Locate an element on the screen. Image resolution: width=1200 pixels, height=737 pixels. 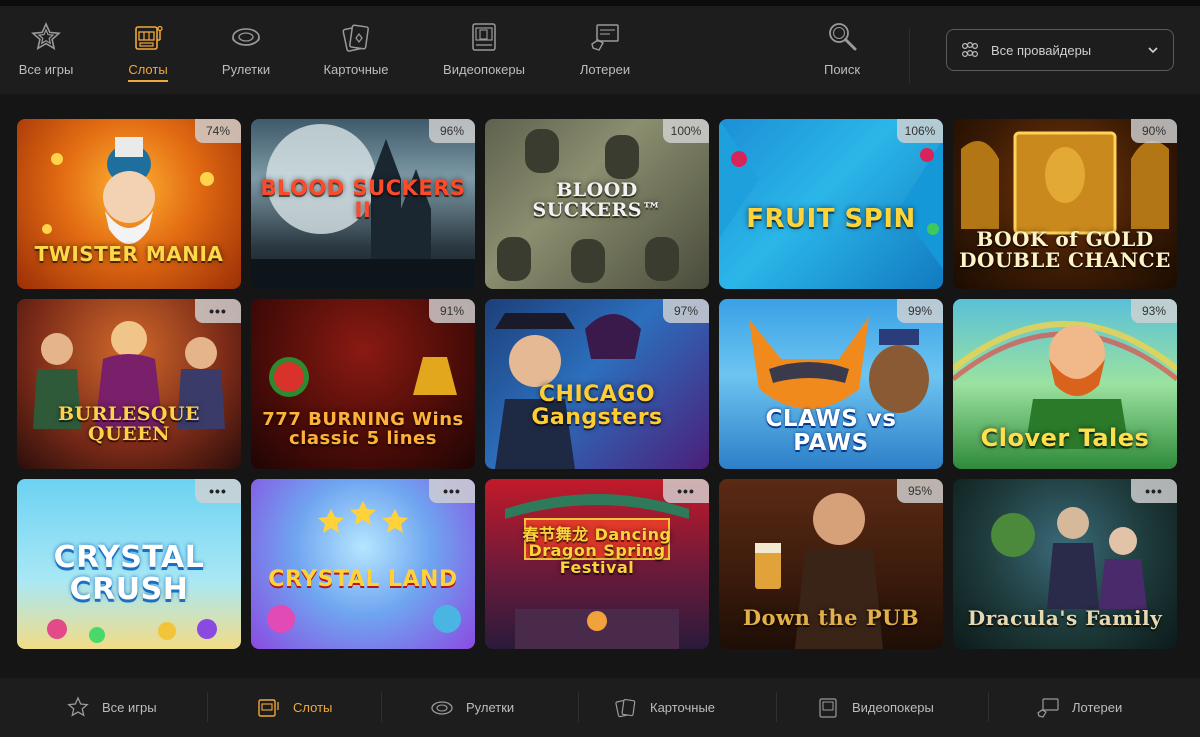
game-title: 777 BURNING Wins classic 5 lines is located at coordinates (363, 429).